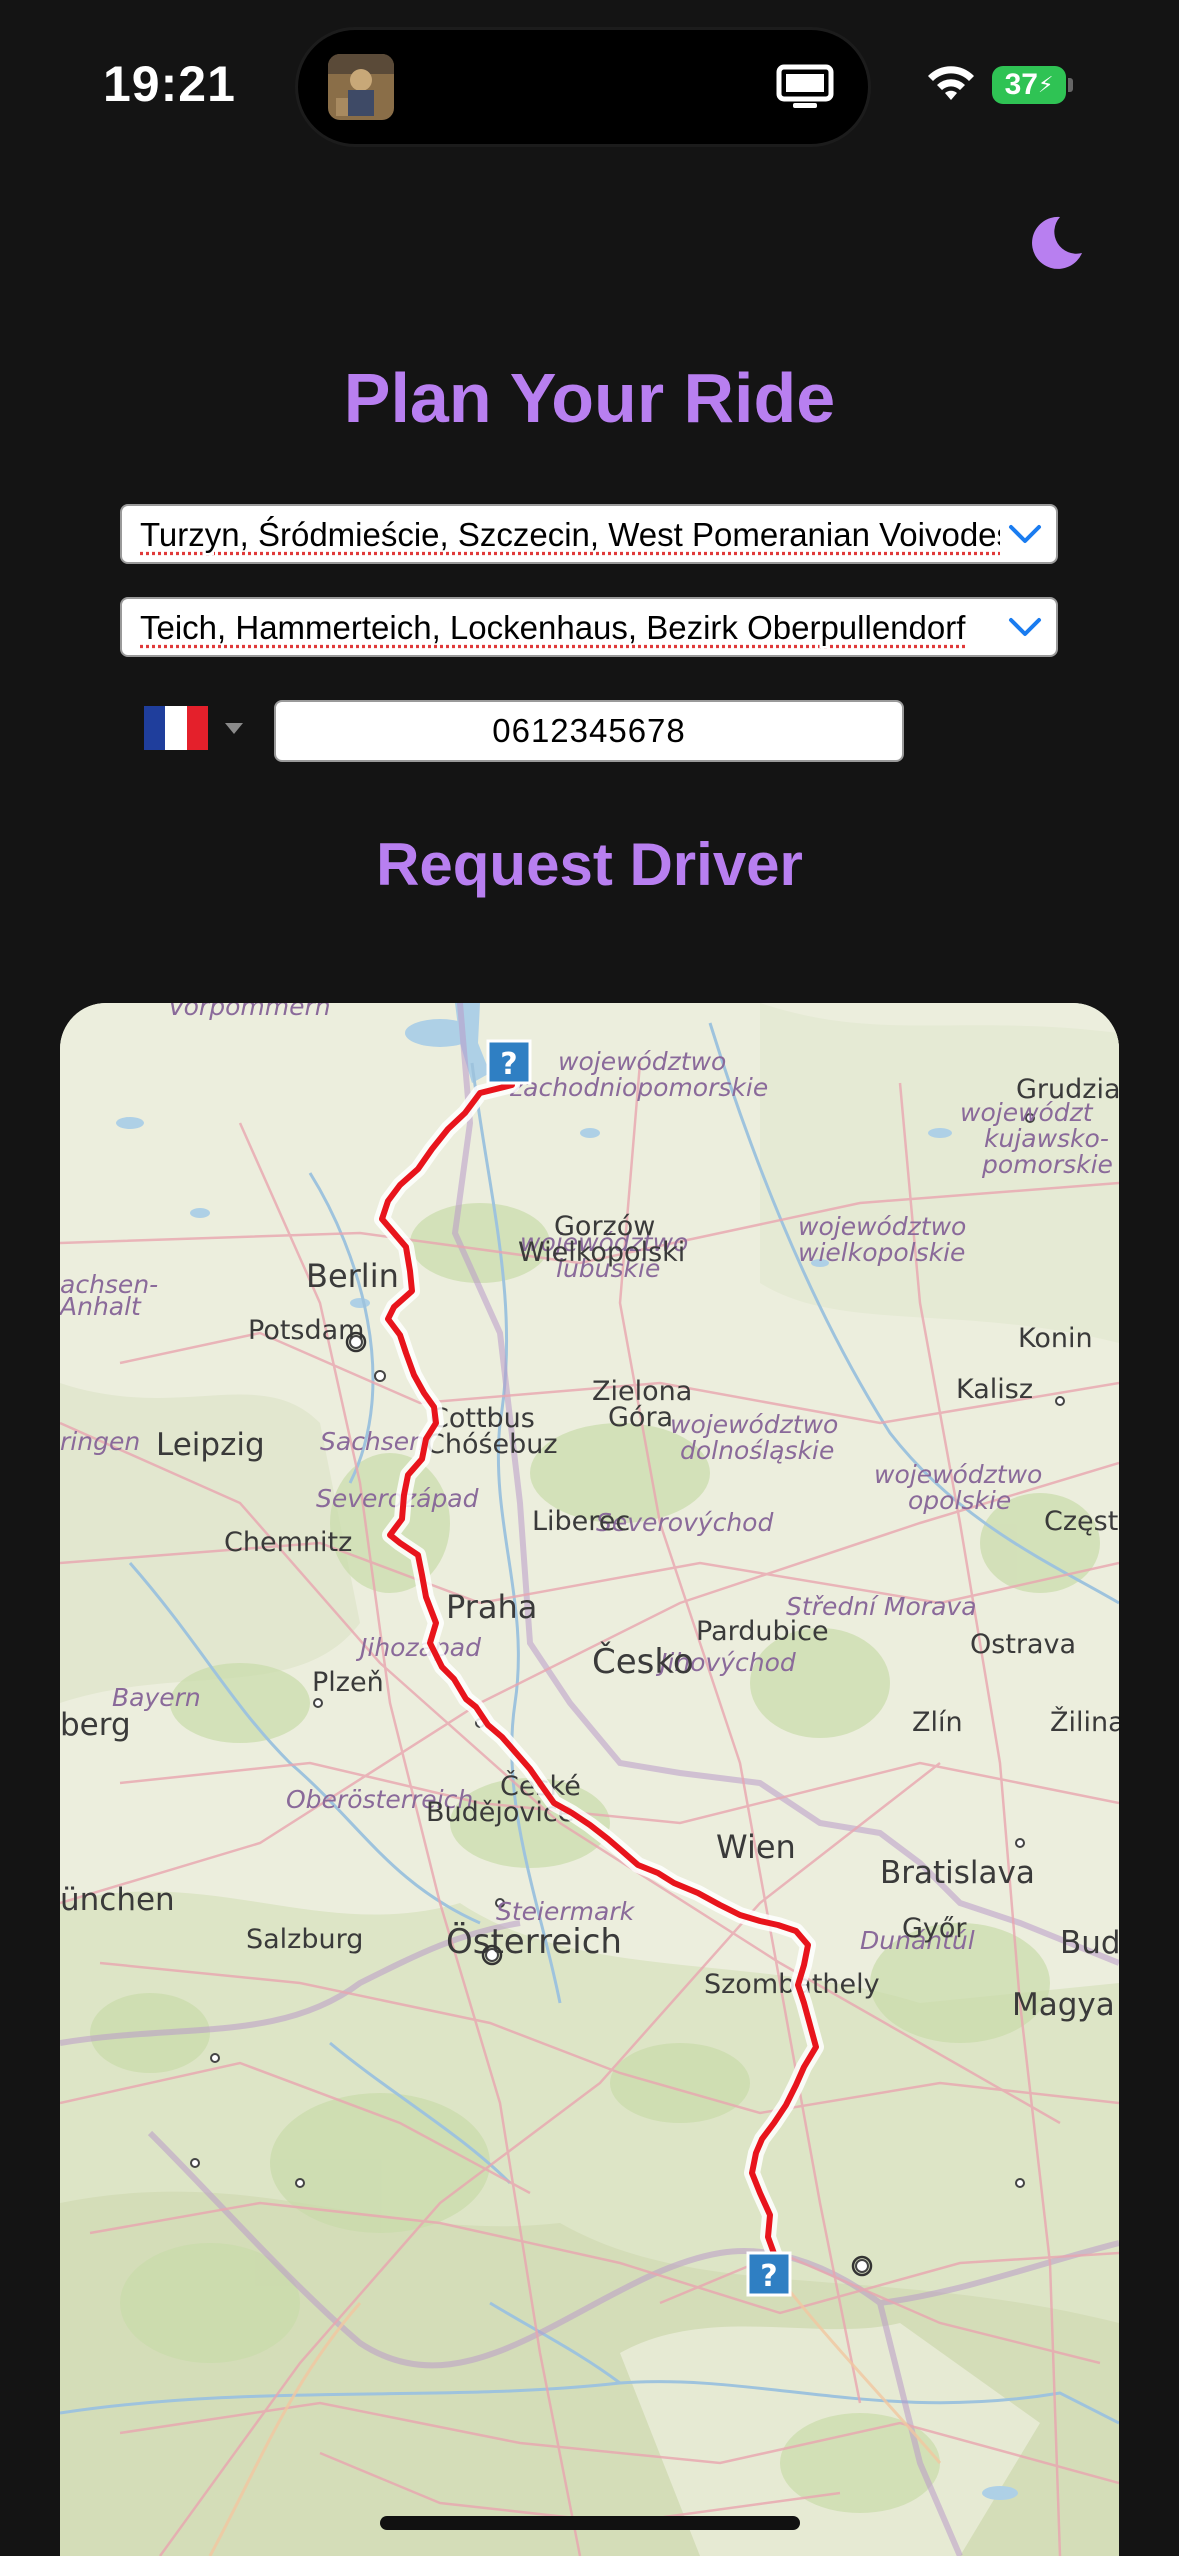 This screenshot has width=1179, height=2556. Describe the element at coordinates (304, 1939) in the screenshot. I see `map-label: Salzburg` at that location.